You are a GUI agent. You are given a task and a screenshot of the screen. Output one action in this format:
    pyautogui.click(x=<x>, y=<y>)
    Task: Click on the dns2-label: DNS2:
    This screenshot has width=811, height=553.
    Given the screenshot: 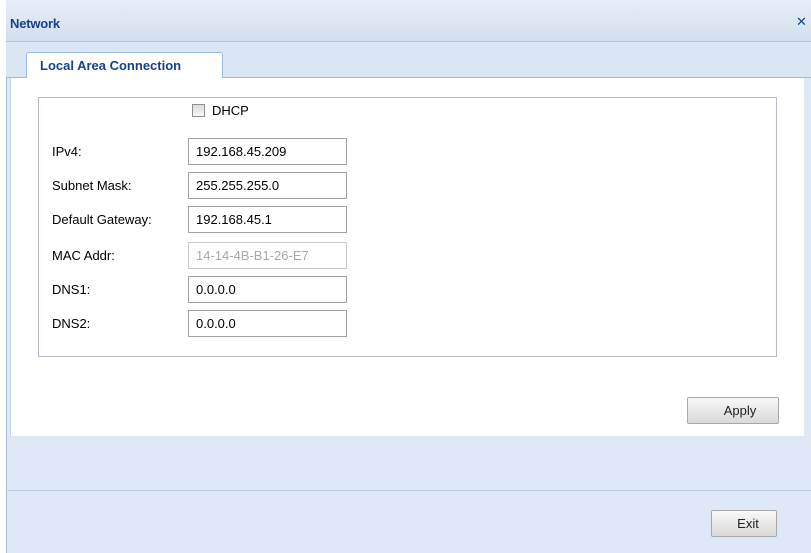 What is the action you would take?
    pyautogui.click(x=71, y=323)
    